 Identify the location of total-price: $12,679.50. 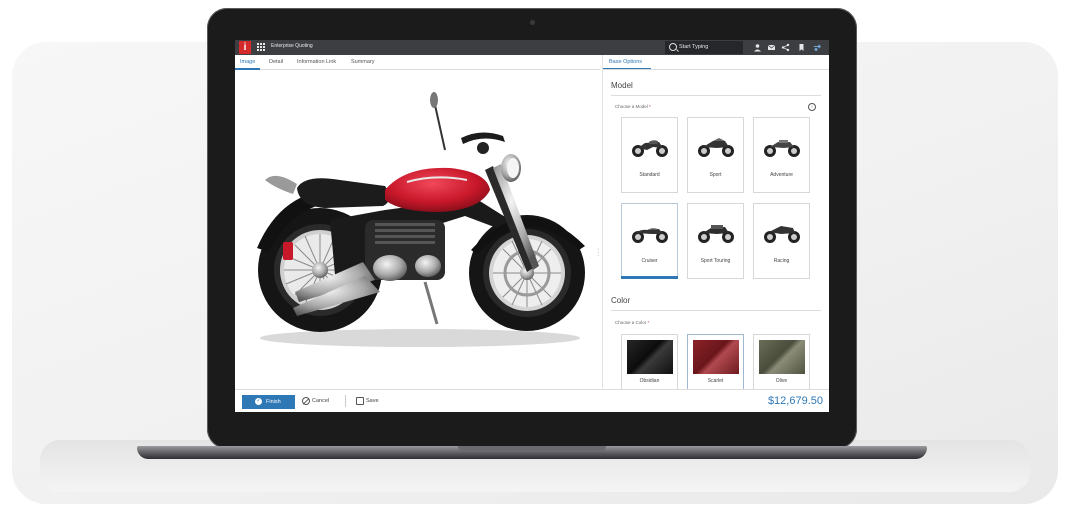
(795, 401).